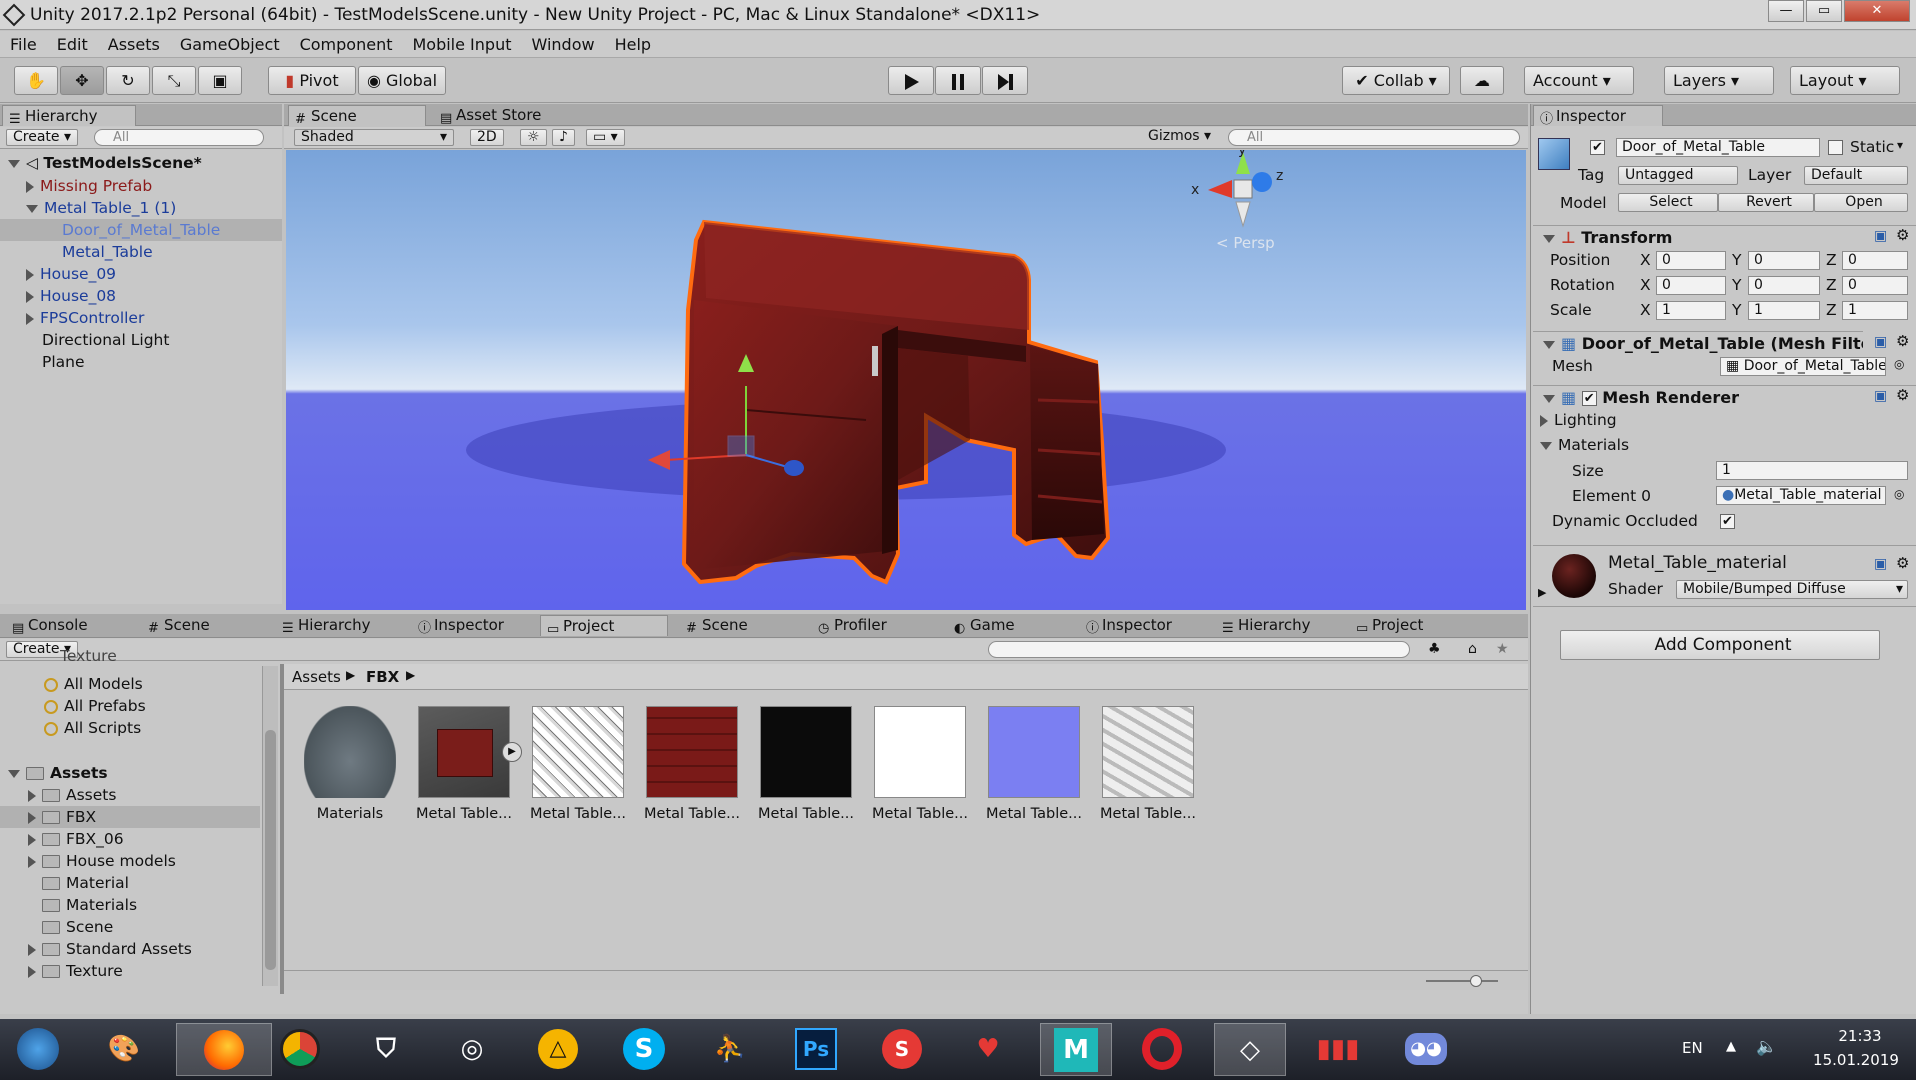 This screenshot has height=1080, width=1916. Describe the element at coordinates (71, 296) in the screenshot. I see `hierarchy-item-house-08: House_08` at that location.